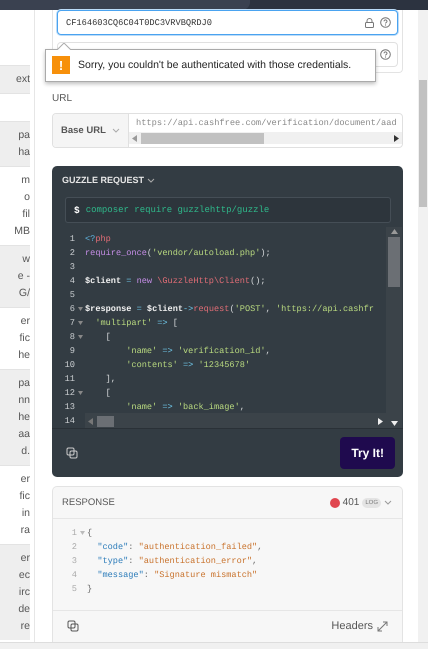 The image size is (428, 649). I want to click on line-number: 9, so click(71, 351).